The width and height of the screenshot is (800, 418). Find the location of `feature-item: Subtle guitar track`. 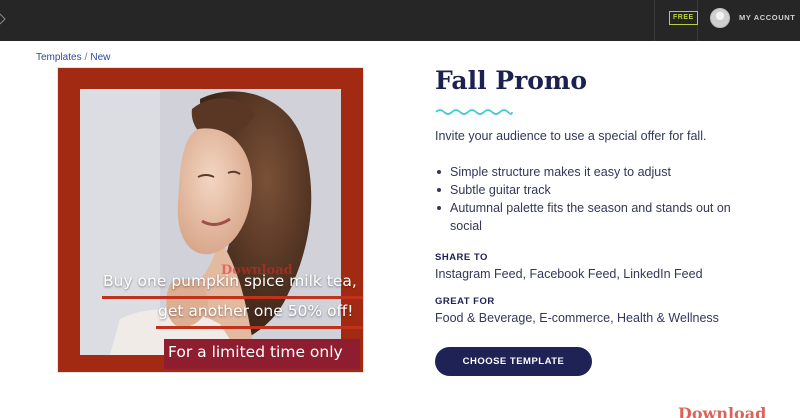

feature-item: Subtle guitar track is located at coordinates (595, 190).